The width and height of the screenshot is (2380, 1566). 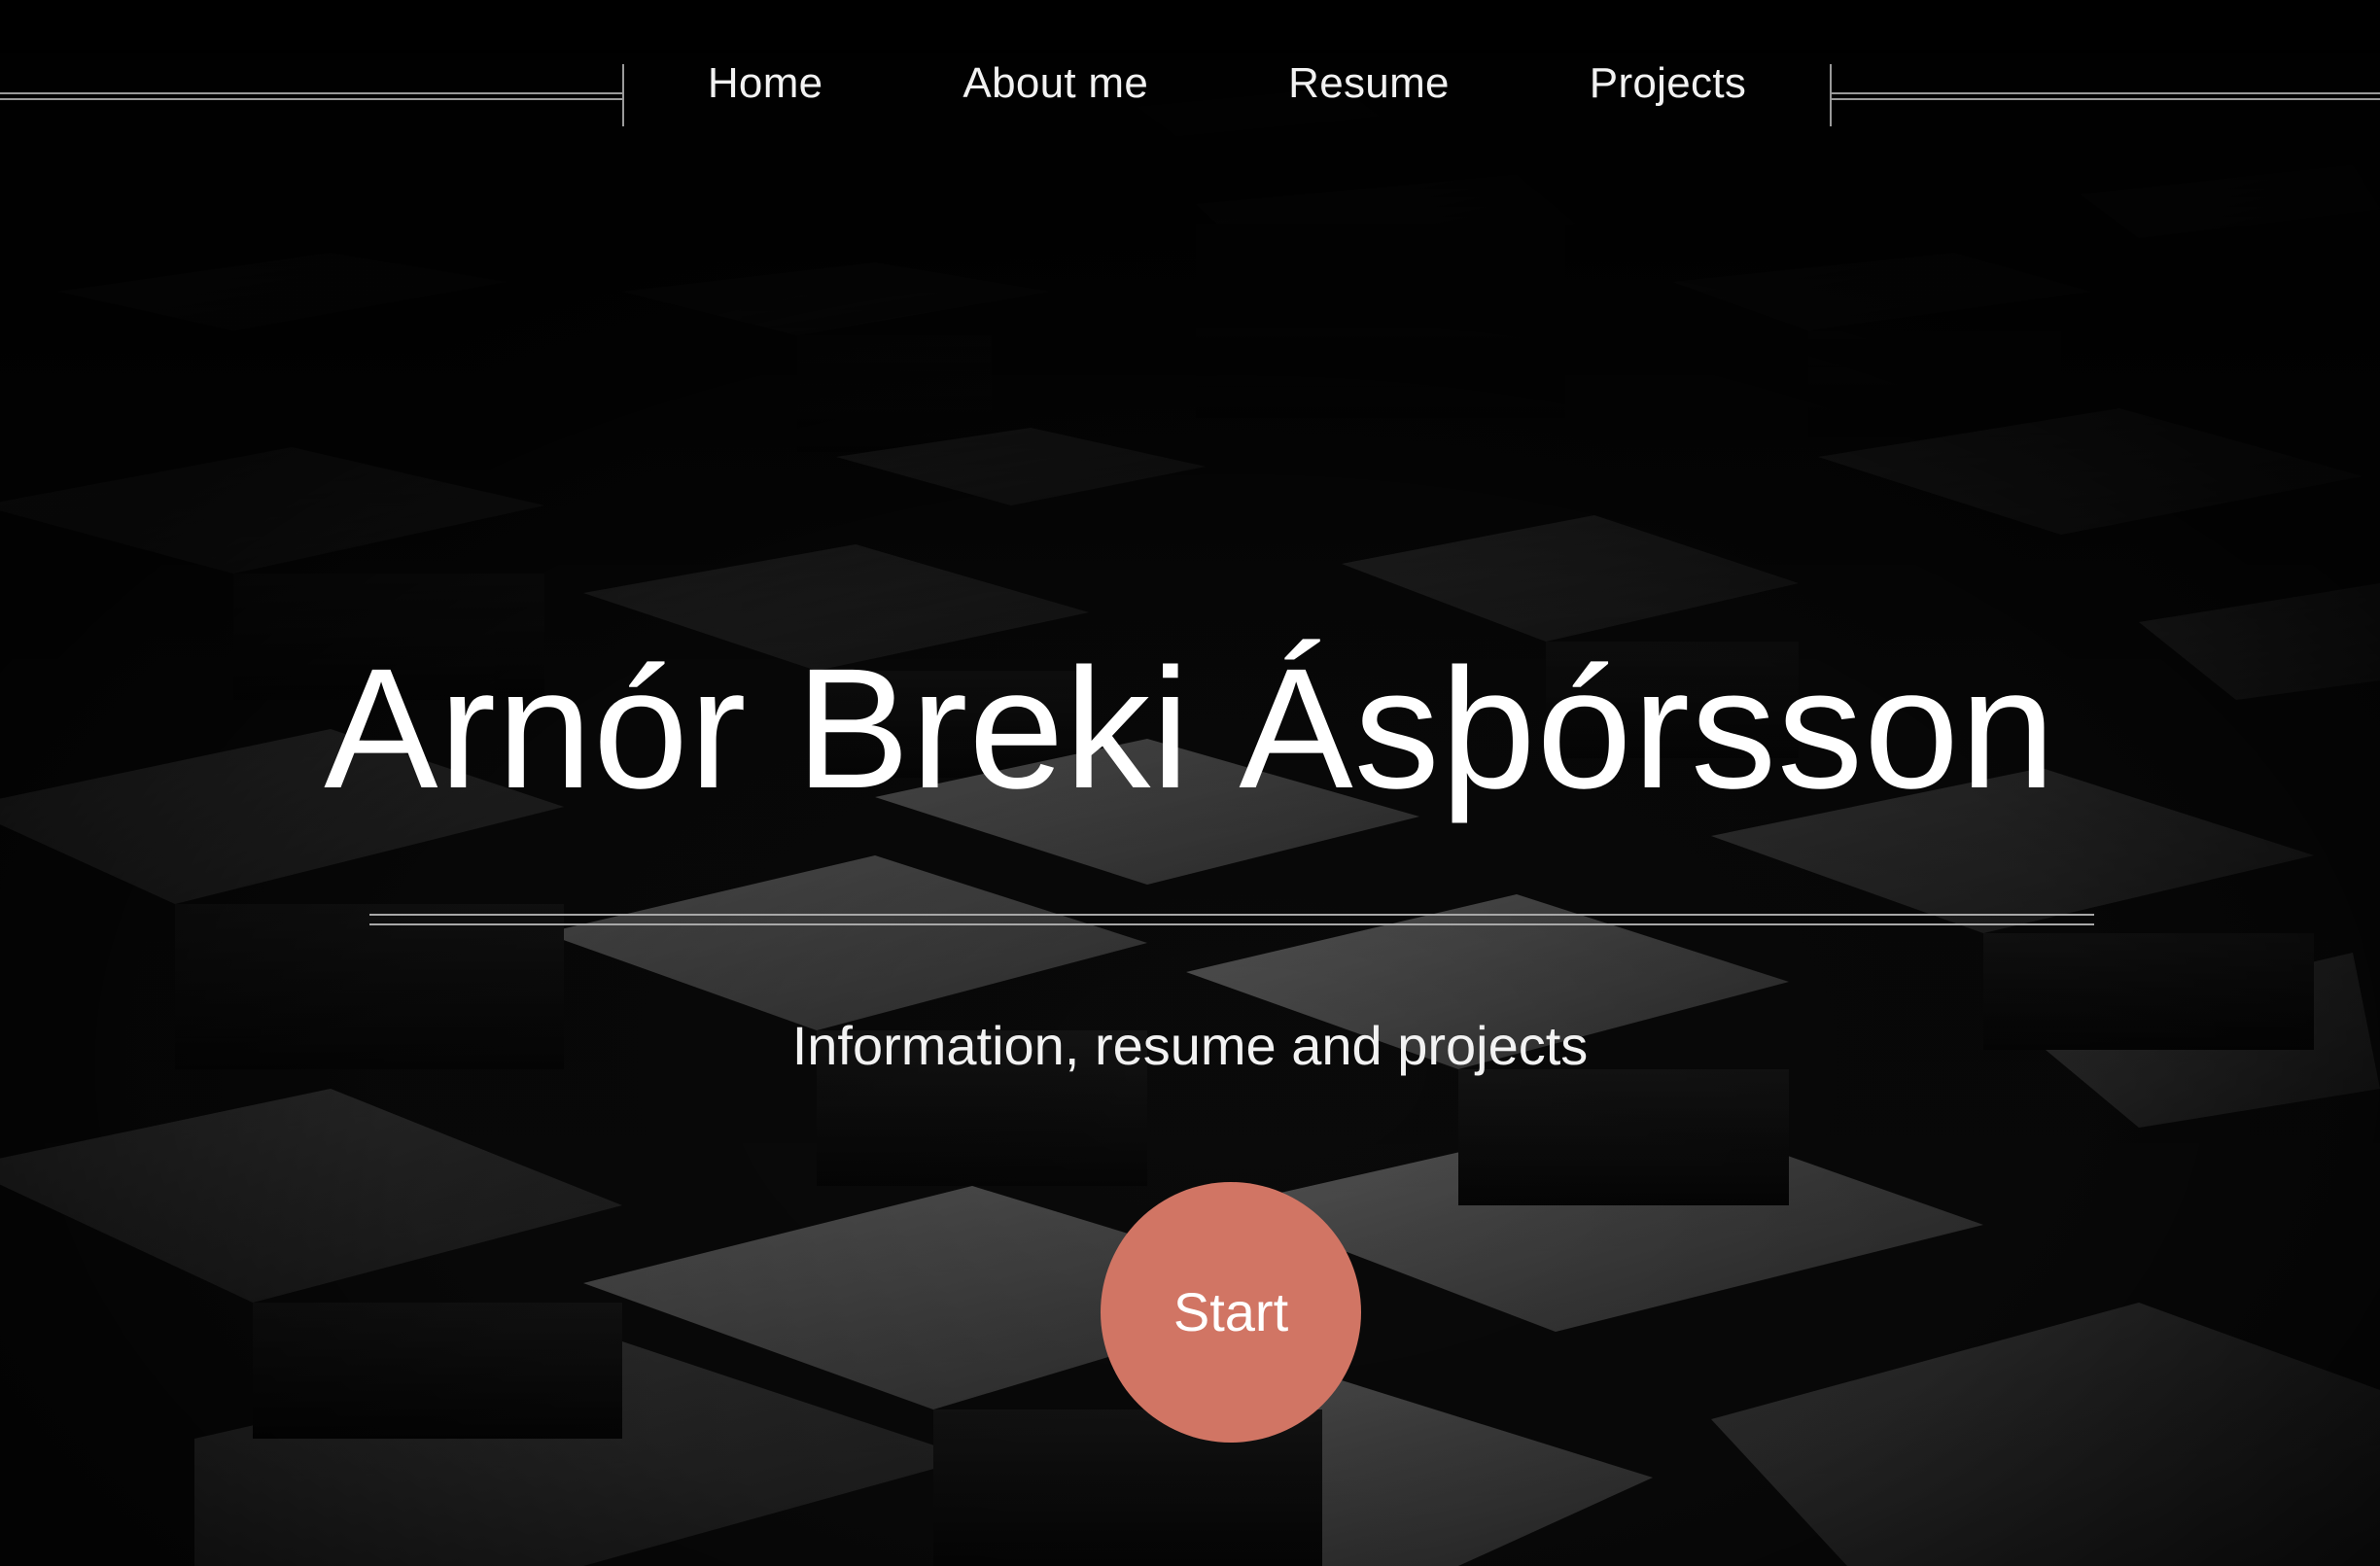 What do you see at coordinates (2106, 96) in the screenshot?
I see `nav-decorative-line-right` at bounding box center [2106, 96].